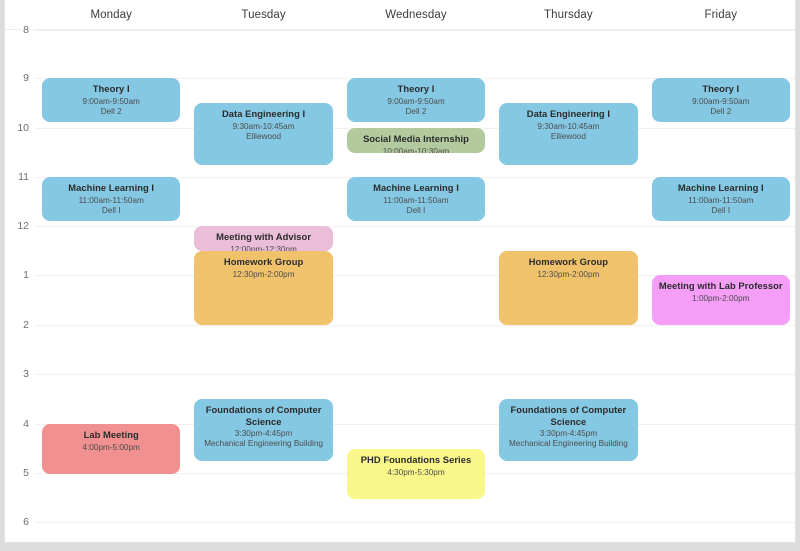 The height and width of the screenshot is (551, 800). Describe the element at coordinates (263, 248) in the screenshot. I see `event-time: 12:00pm-12:30pm` at that location.